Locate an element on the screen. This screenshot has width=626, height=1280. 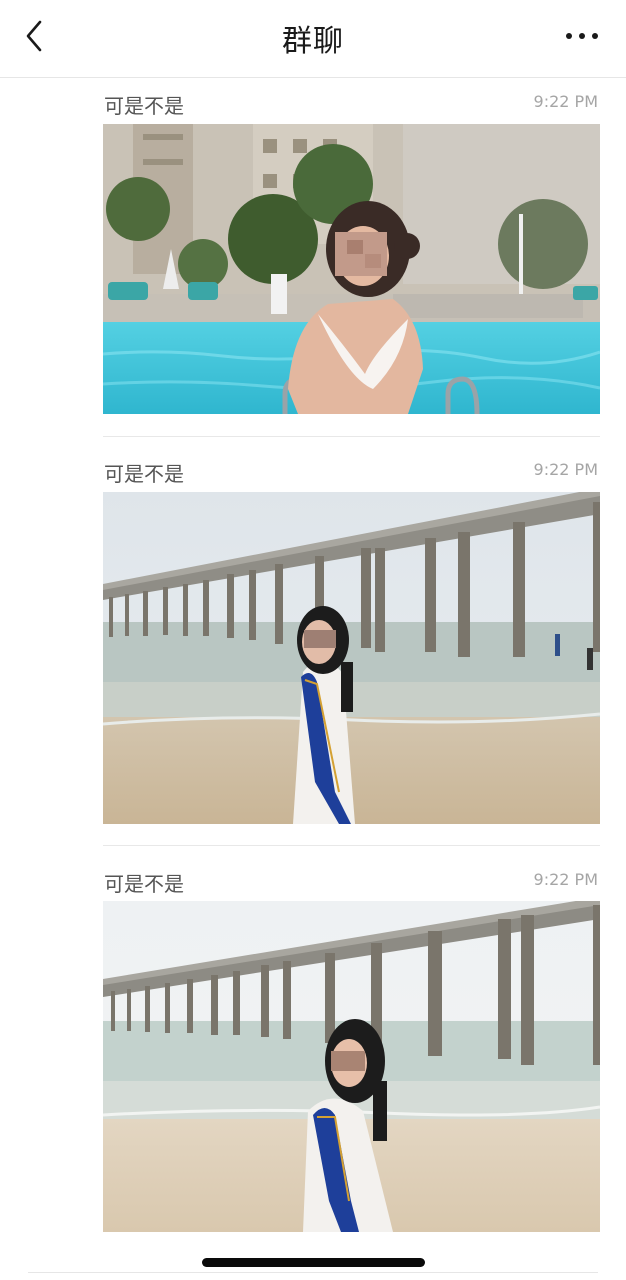
home-indicator is located at coordinates (313, 1262).